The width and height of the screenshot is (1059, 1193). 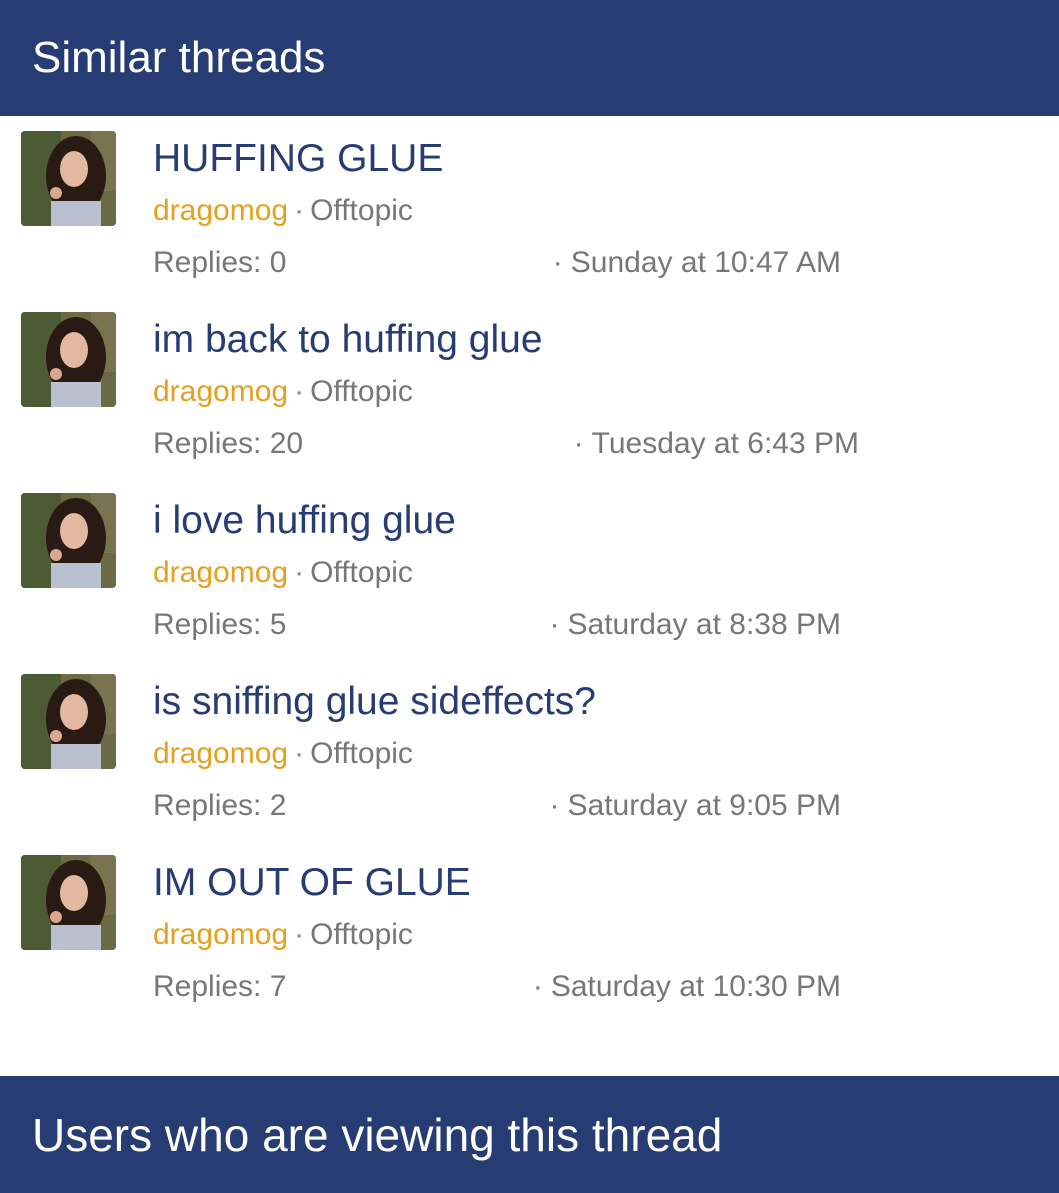 I want to click on similar-threads-header: Similar threads, so click(x=529, y=58).